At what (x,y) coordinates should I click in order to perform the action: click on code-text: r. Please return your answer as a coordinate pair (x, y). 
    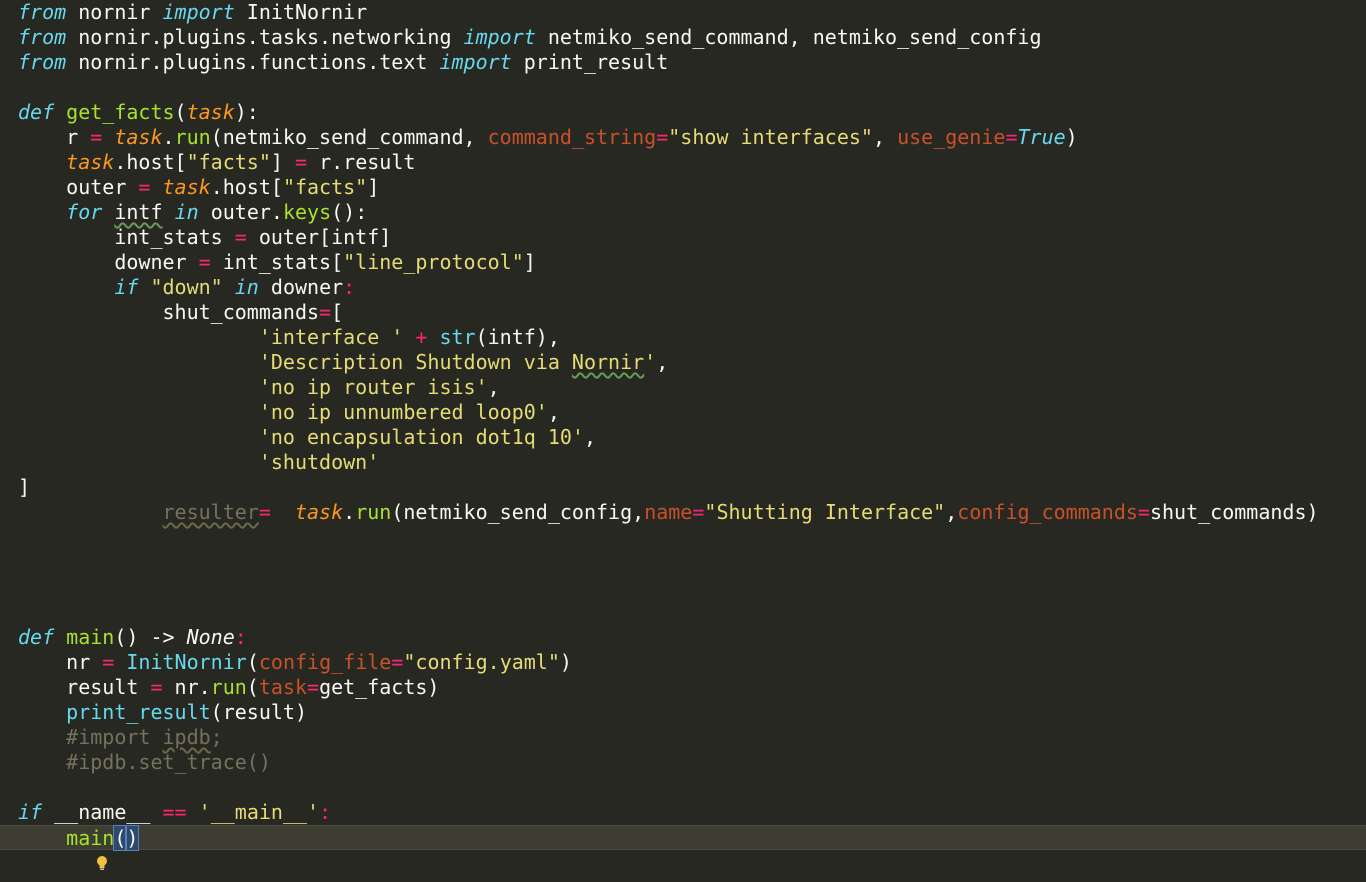
    Looking at the image, I should click on (54, 137).